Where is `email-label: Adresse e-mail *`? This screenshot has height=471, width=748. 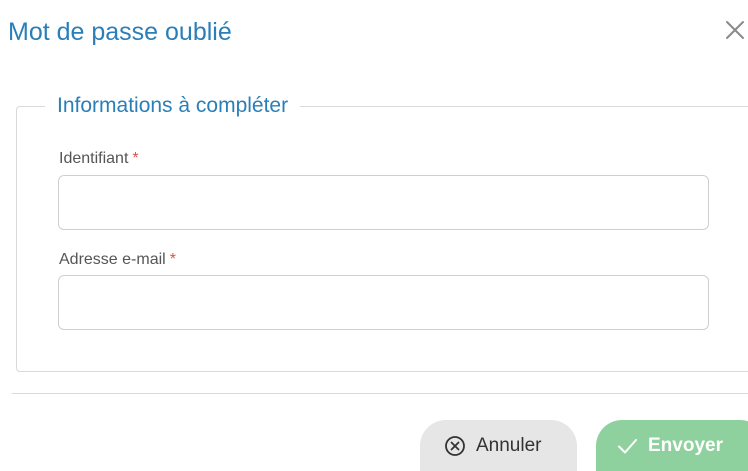
email-label: Adresse e-mail * is located at coordinates (117, 260).